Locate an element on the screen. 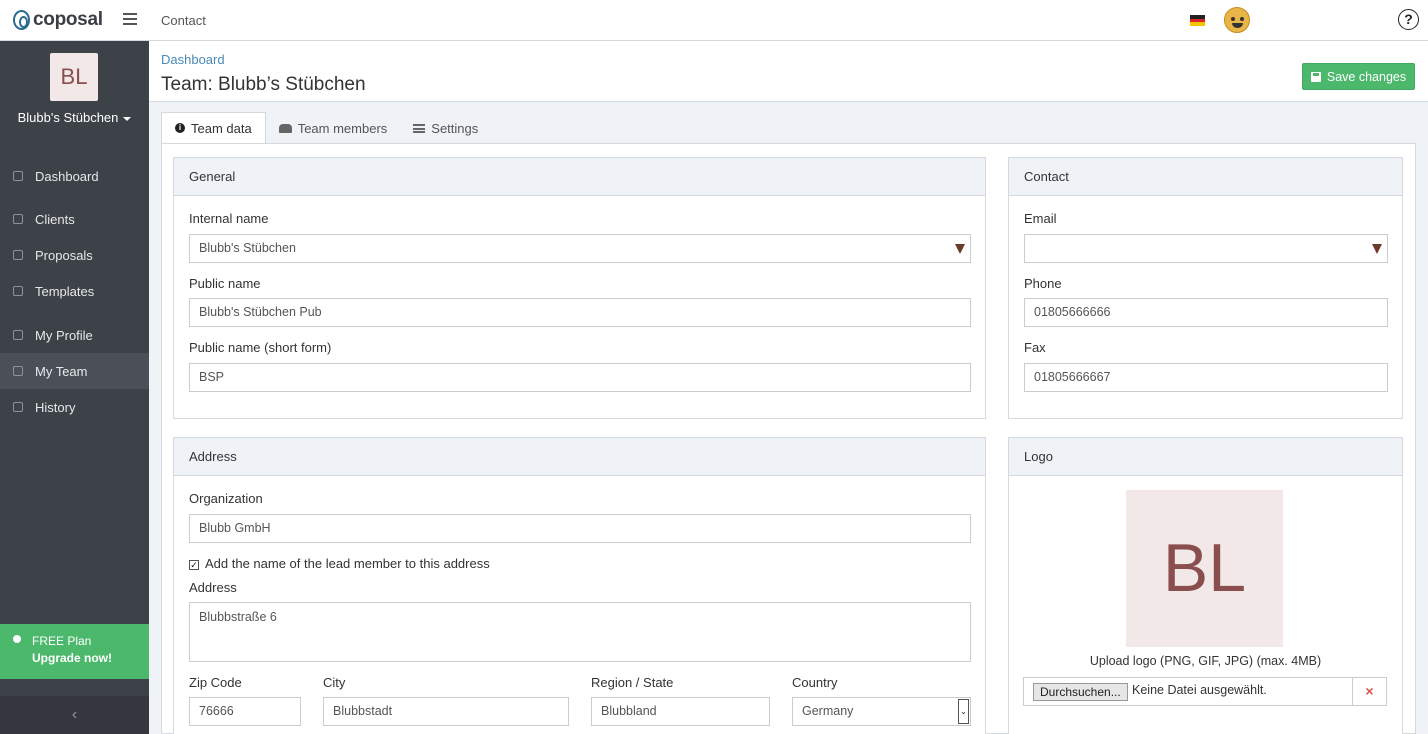  email-label: Email is located at coordinates (1040, 218).